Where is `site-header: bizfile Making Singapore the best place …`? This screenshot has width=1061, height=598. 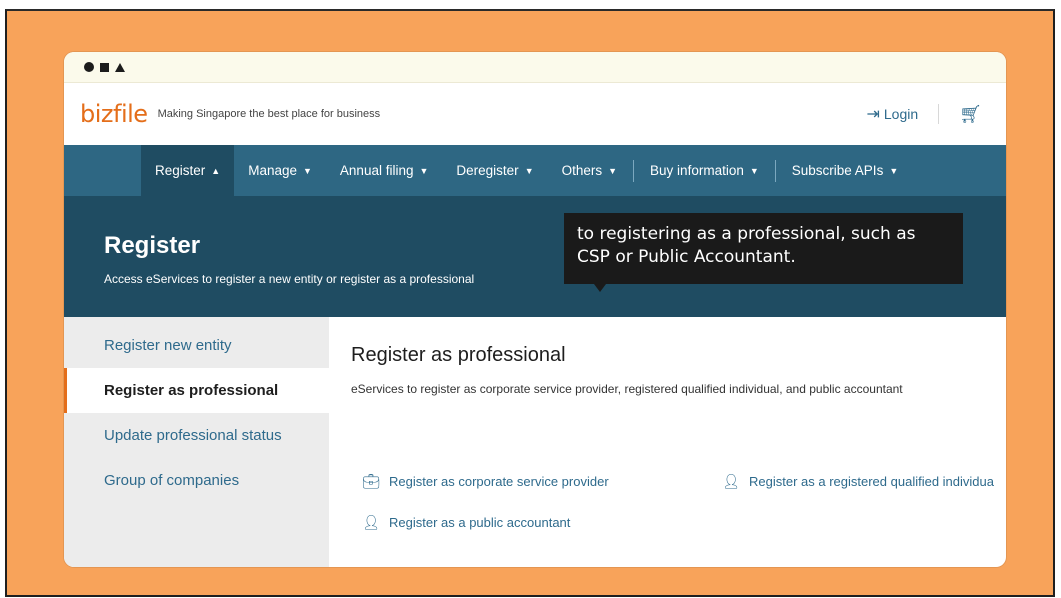 site-header: bizfile Making Singapore the best place … is located at coordinates (535, 114).